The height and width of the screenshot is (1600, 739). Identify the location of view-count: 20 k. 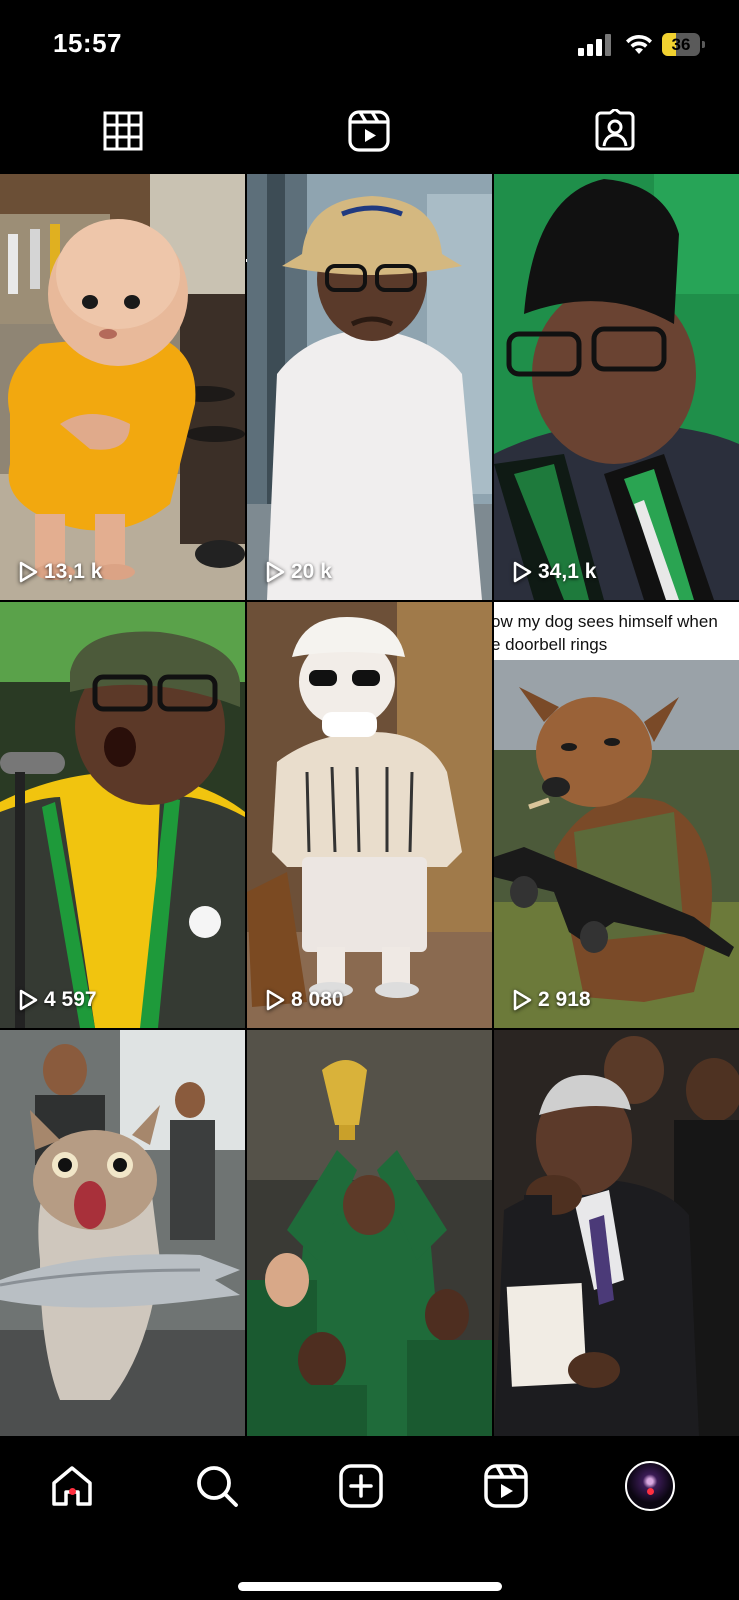
(298, 572).